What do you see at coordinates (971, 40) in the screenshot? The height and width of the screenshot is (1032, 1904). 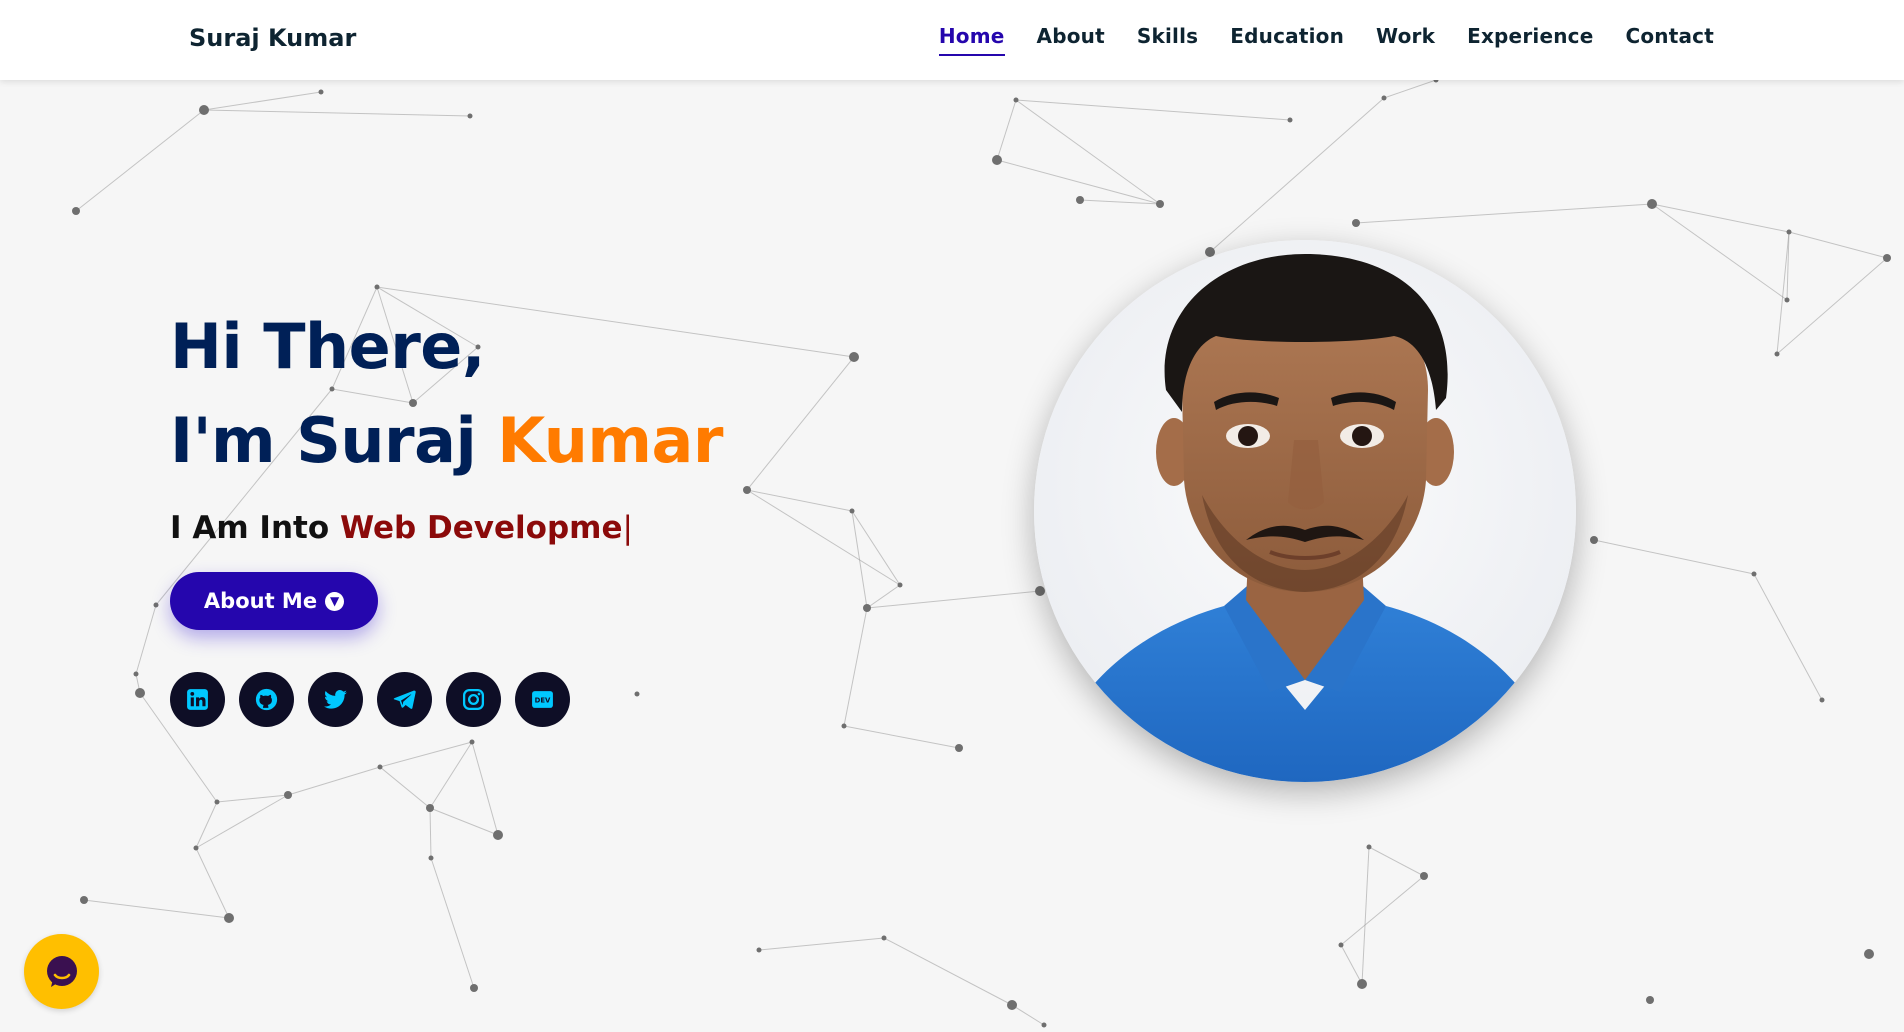 I see `nav-home: Home` at bounding box center [971, 40].